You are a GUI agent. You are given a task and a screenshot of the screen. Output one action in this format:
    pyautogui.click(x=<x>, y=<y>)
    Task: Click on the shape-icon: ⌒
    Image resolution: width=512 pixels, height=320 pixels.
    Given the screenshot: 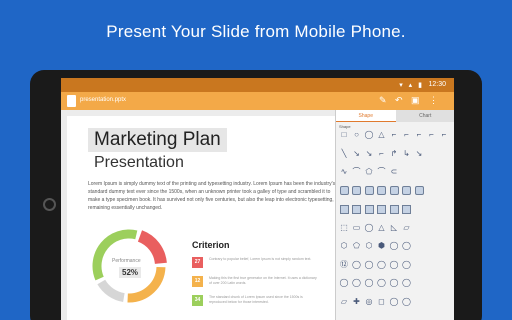 What is the action you would take?
    pyautogui.click(x=356, y=171)
    